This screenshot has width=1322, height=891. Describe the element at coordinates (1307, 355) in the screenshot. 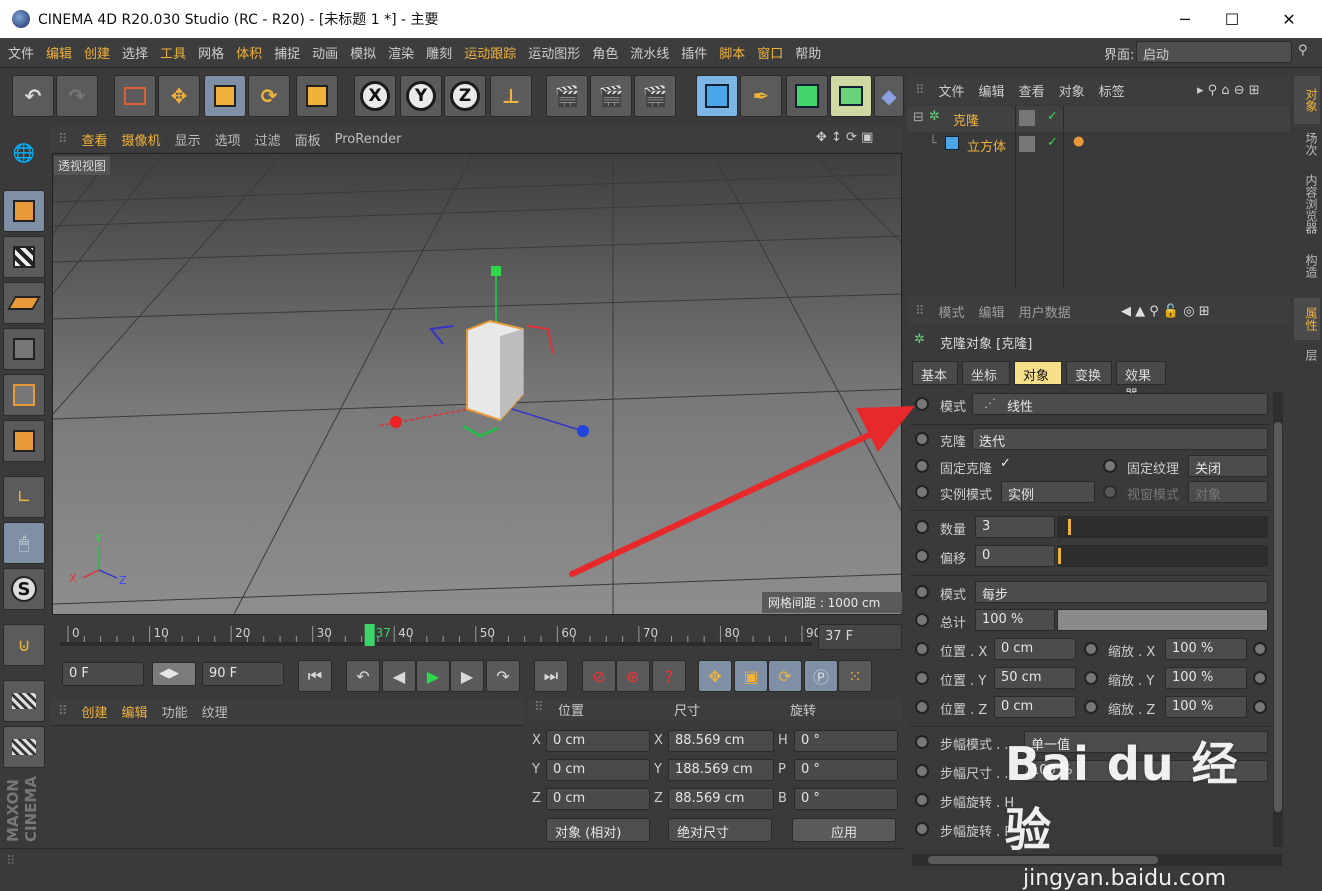

I see `side-tab-layers: 层` at that location.